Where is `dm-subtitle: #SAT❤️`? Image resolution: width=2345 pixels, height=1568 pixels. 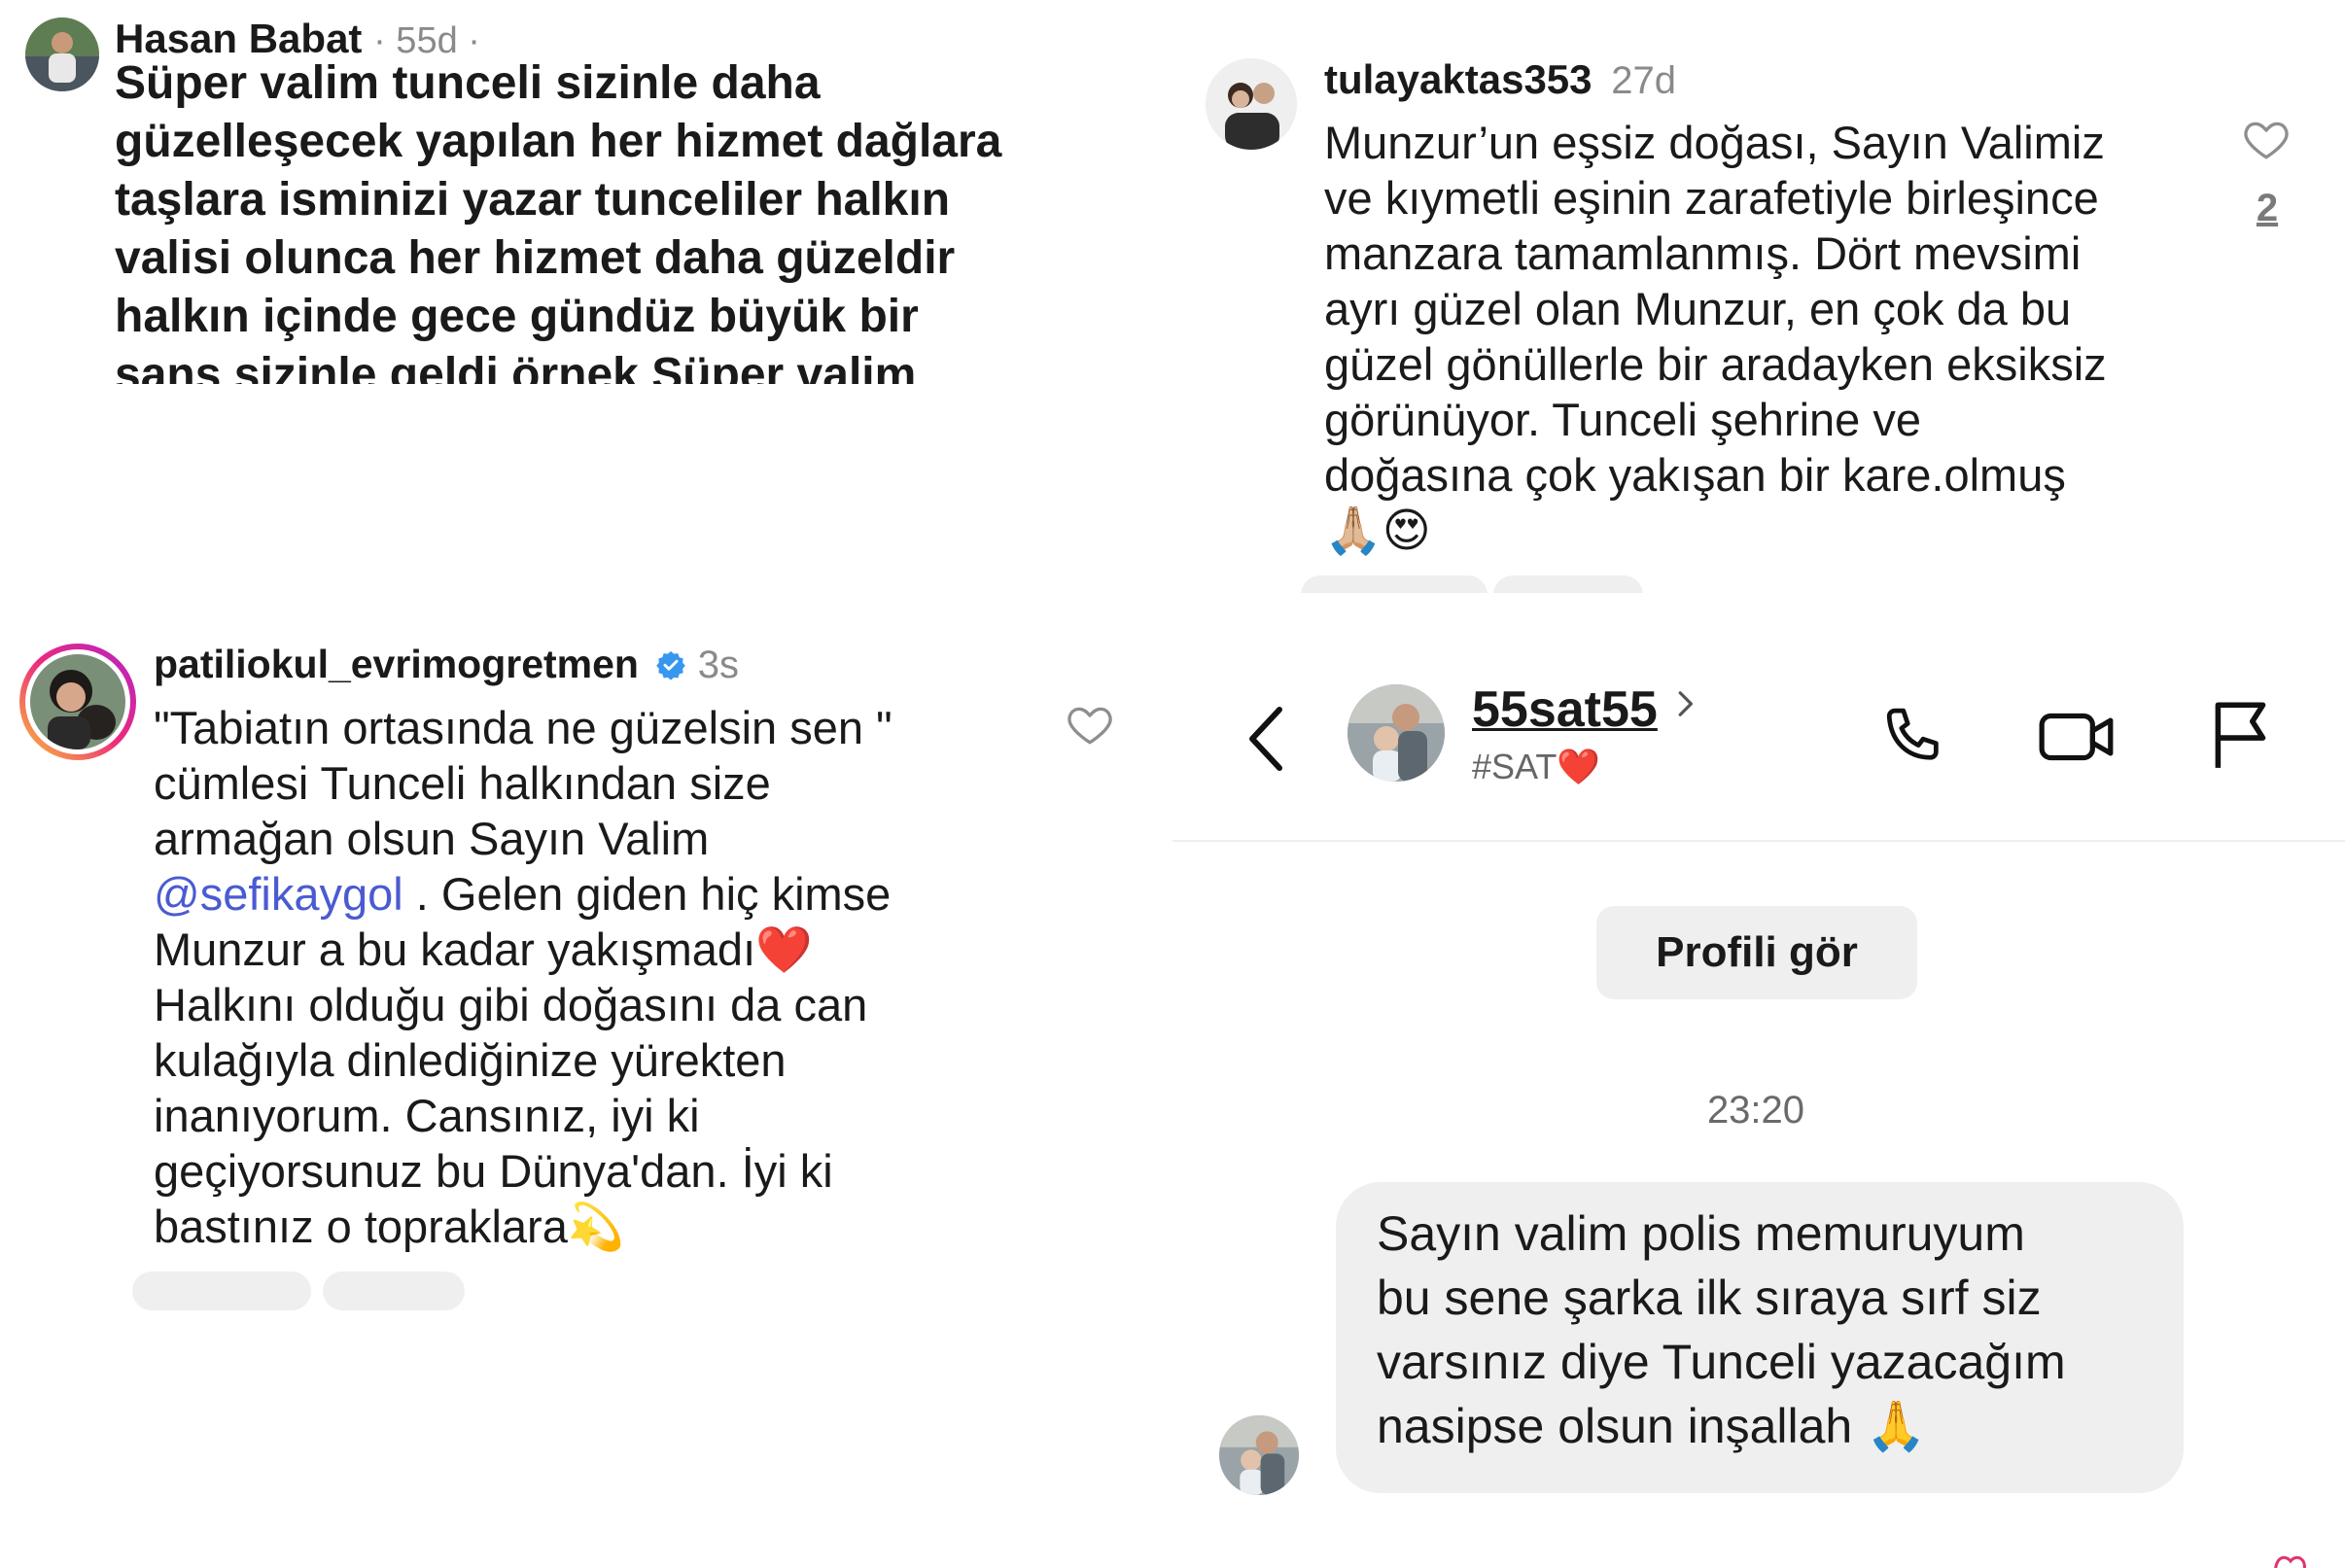
dm-subtitle: #SAT❤️ is located at coordinates (1536, 766).